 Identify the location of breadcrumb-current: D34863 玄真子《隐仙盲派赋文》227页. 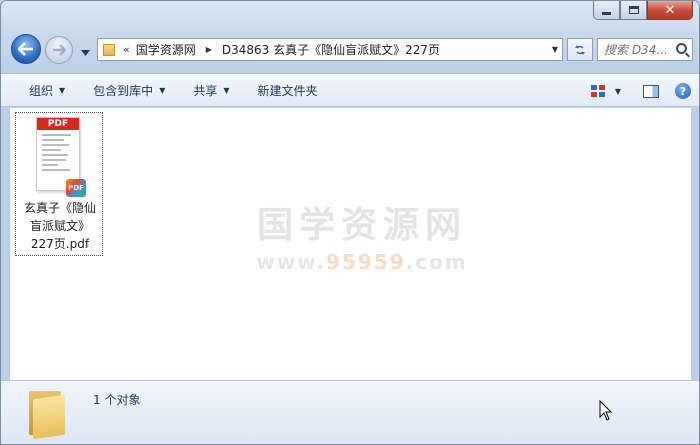
(331, 49).